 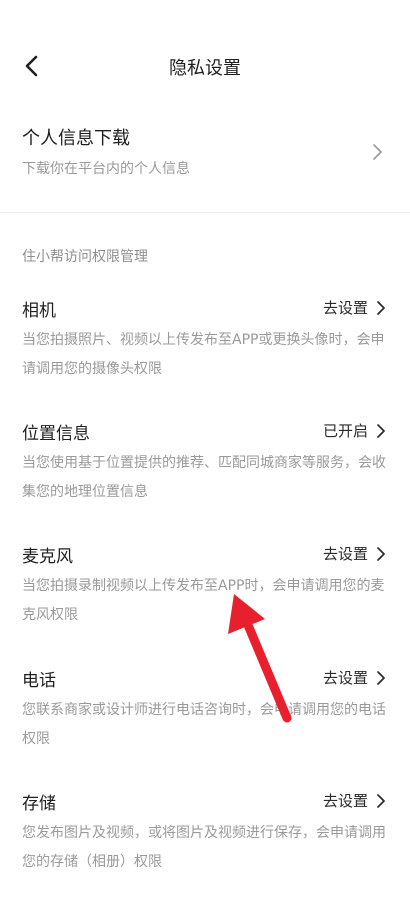 I want to click on permission-description: 当您拍摄照片、视频以上传发布至APP或更换头像时，会申请调用您的摄像头权限, so click(x=203, y=354).